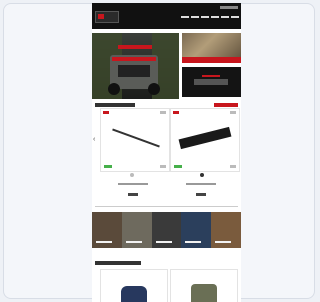  I want to click on section-heading-new-products, so click(118, 263).